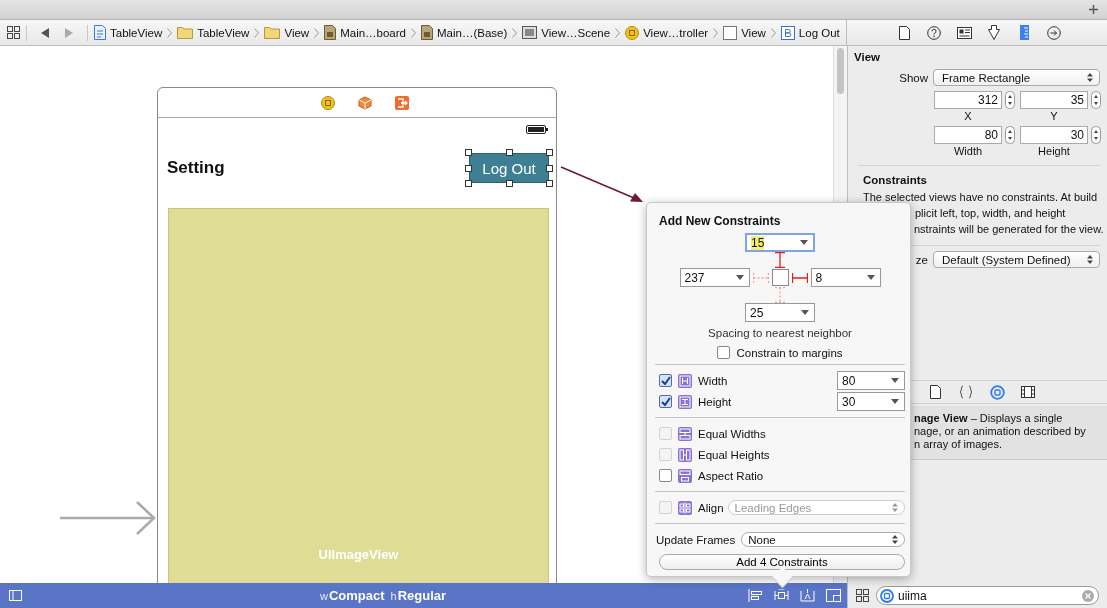 This screenshot has height=608, width=1107. I want to click on document-icon, so click(100, 32).